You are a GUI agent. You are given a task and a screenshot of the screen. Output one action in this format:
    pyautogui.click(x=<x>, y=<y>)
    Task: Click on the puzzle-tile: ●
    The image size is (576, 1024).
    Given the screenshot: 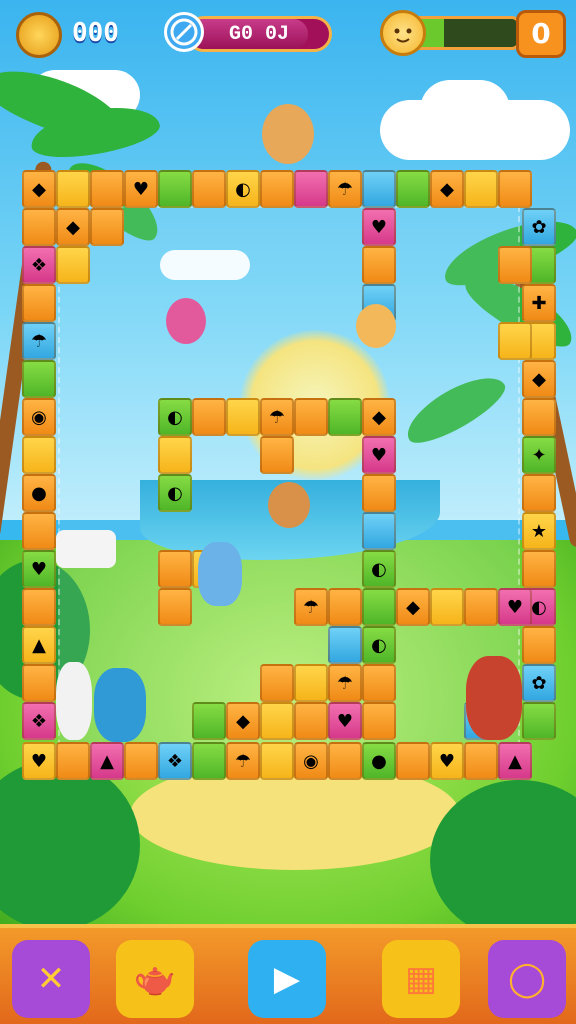 What is the action you would take?
    pyautogui.click(x=379, y=761)
    